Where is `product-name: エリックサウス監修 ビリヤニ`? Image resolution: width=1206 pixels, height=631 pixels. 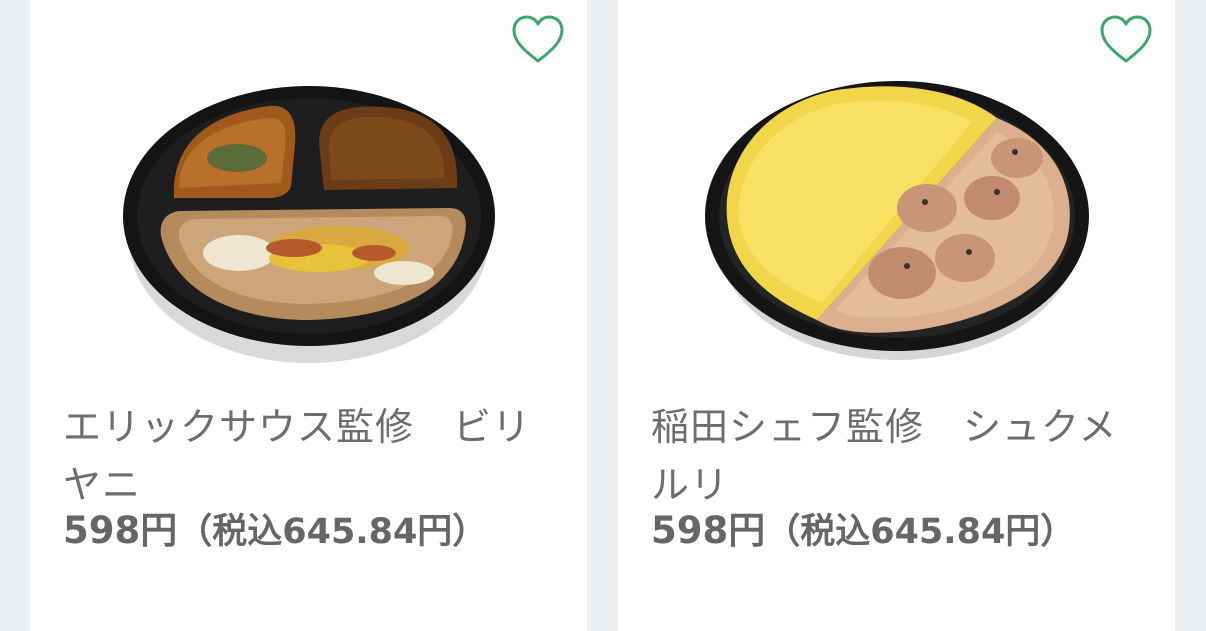 product-name: エリックサウス監修 ビリヤニ is located at coordinates (308, 456).